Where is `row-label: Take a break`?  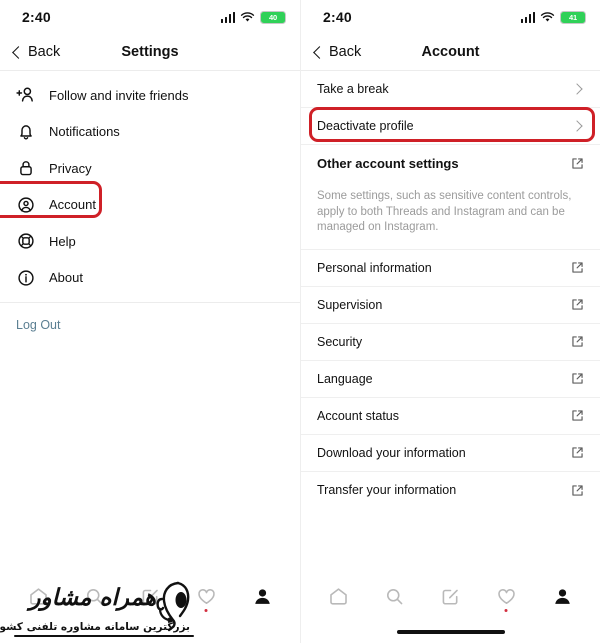
row-label: Take a break is located at coordinates (353, 89).